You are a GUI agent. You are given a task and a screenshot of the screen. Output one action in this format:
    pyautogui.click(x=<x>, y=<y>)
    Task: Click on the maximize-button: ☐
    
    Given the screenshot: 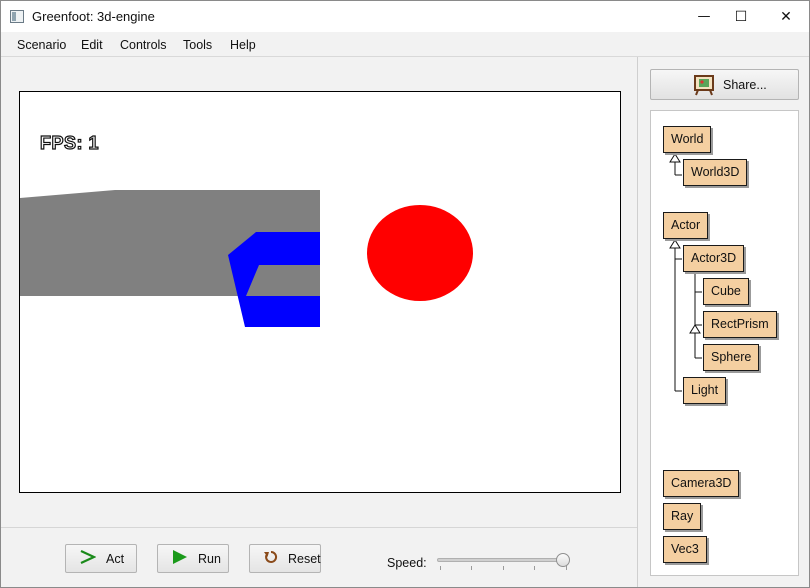 What is the action you would take?
    pyautogui.click(x=741, y=16)
    